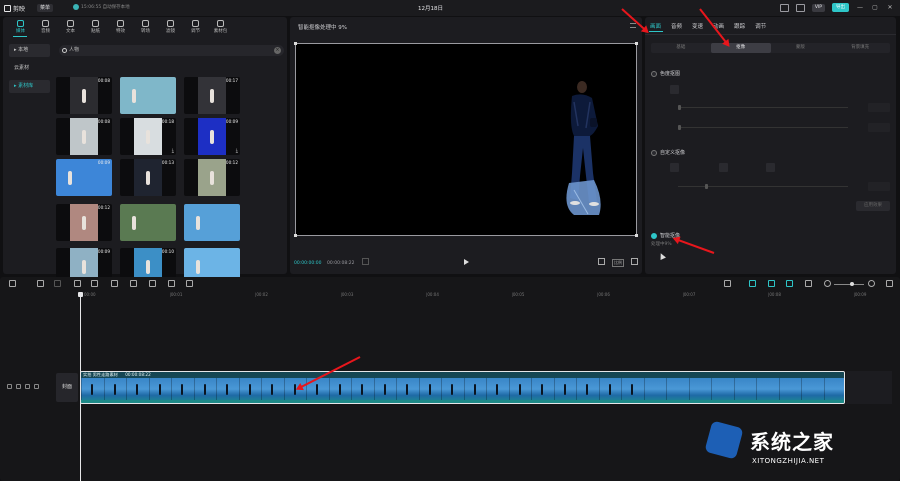  What do you see at coordinates (114, 283) in the screenshot?
I see `freeze-icon` at bounding box center [114, 283].